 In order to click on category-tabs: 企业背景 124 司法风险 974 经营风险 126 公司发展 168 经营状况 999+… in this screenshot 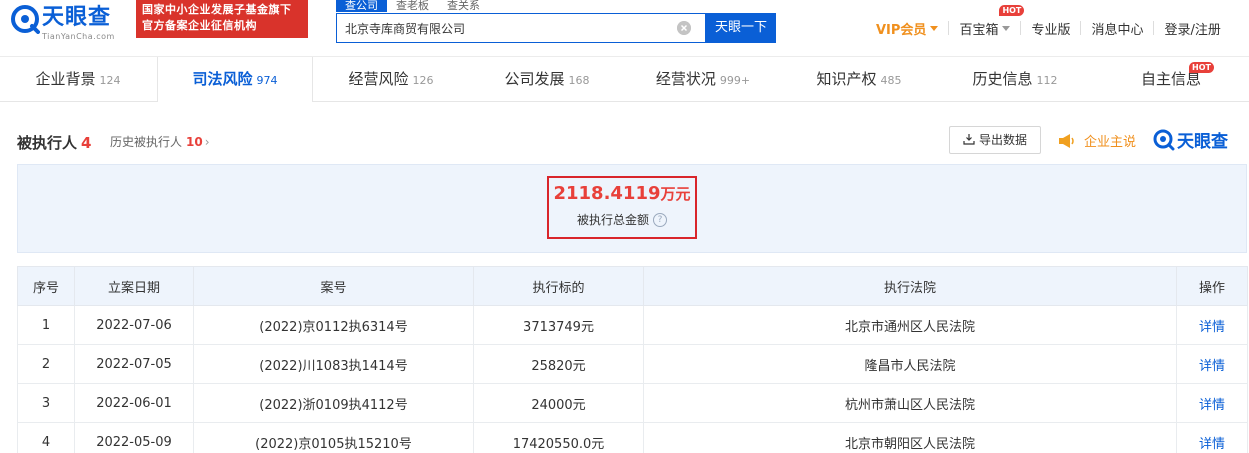, I will do `click(624, 79)`.